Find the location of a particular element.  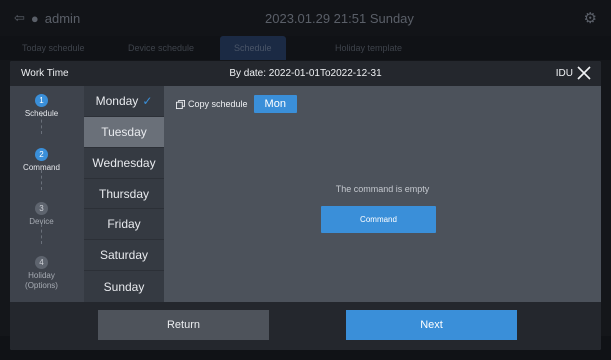

step-label: Holiday (Options) is located at coordinates (41, 280).